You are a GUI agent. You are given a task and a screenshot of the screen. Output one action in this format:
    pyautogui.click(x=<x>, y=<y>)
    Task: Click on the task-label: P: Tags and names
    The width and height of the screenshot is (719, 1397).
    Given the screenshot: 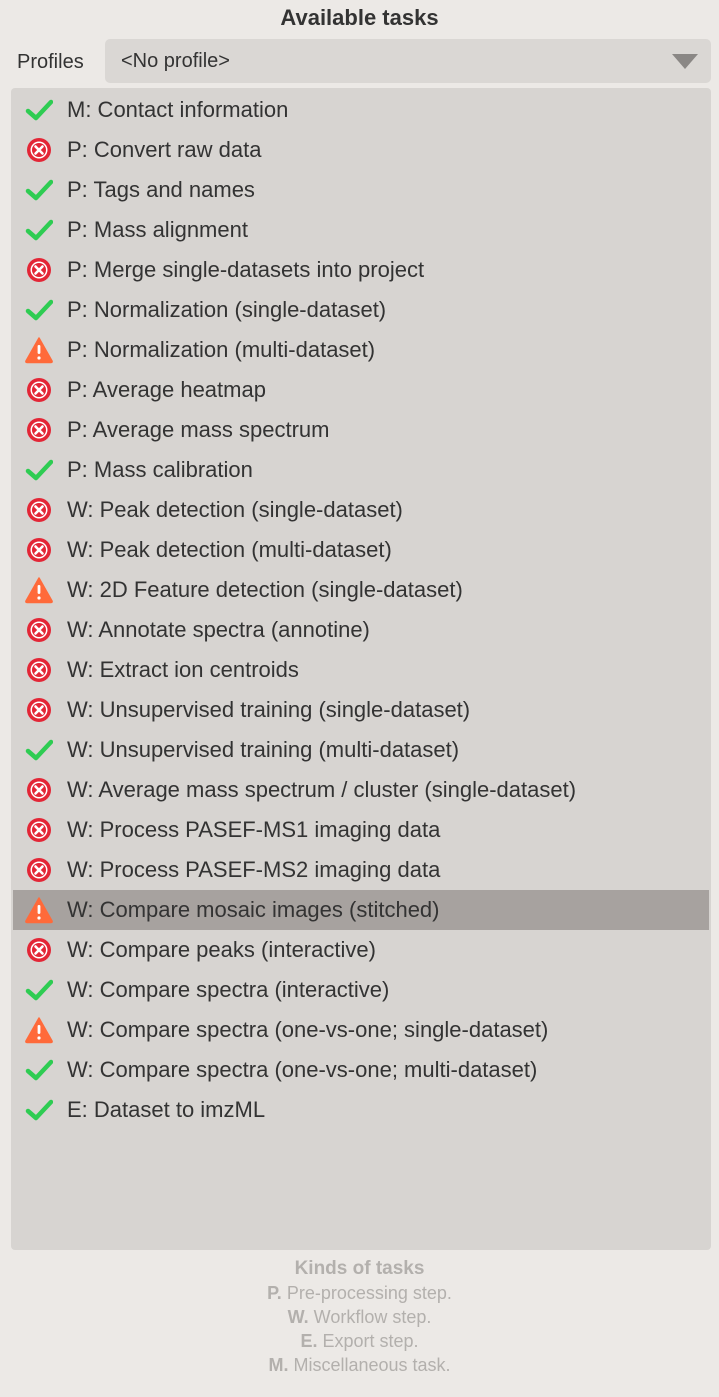 What is the action you would take?
    pyautogui.click(x=161, y=189)
    